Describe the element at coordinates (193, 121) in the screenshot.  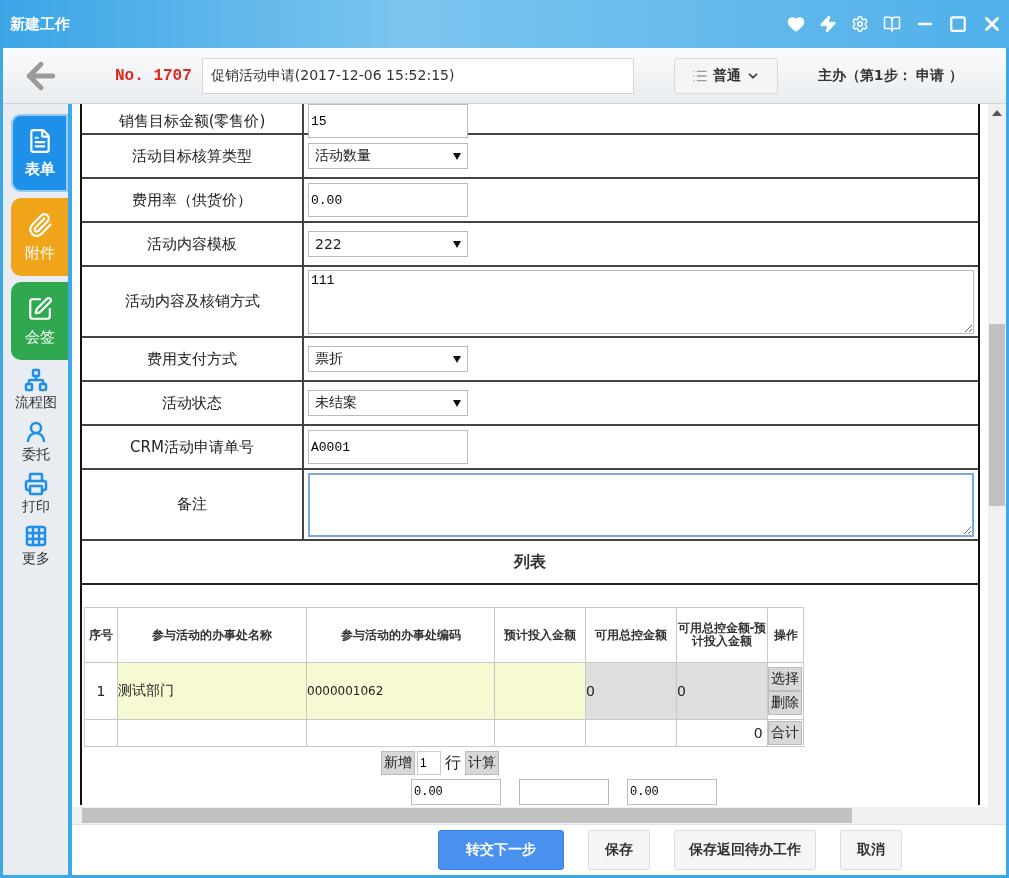
I see `field-label: 销售目标金额(零售价)` at that location.